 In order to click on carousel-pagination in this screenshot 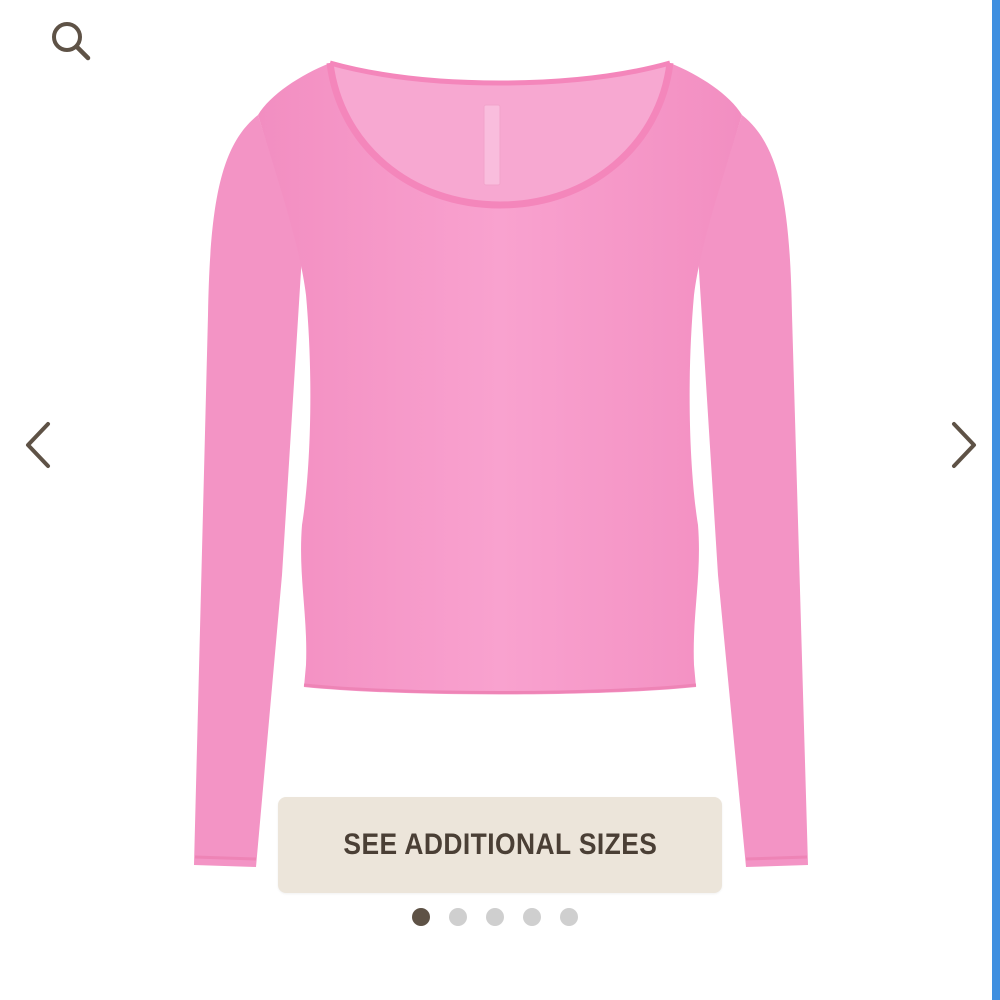, I will do `click(495, 917)`.